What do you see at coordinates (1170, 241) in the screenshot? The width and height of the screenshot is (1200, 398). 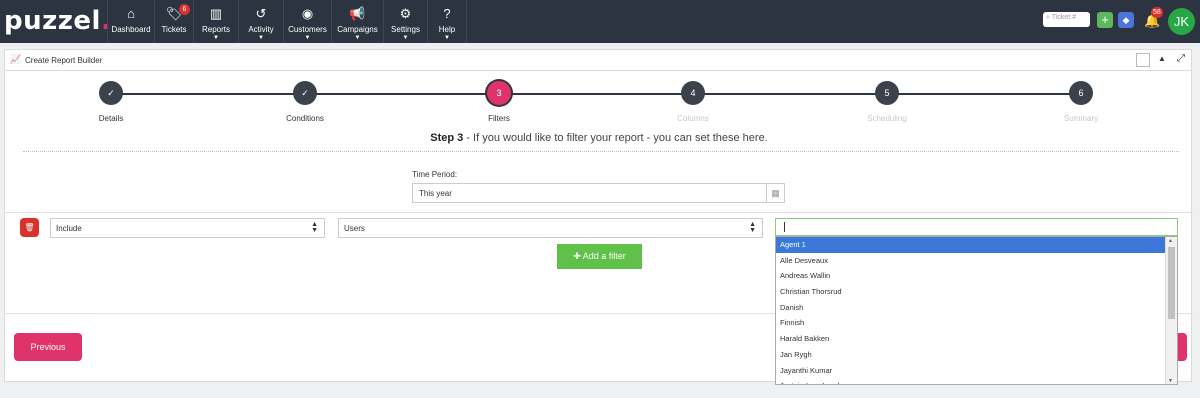 I see `scroll-up-icon: ▲` at bounding box center [1170, 241].